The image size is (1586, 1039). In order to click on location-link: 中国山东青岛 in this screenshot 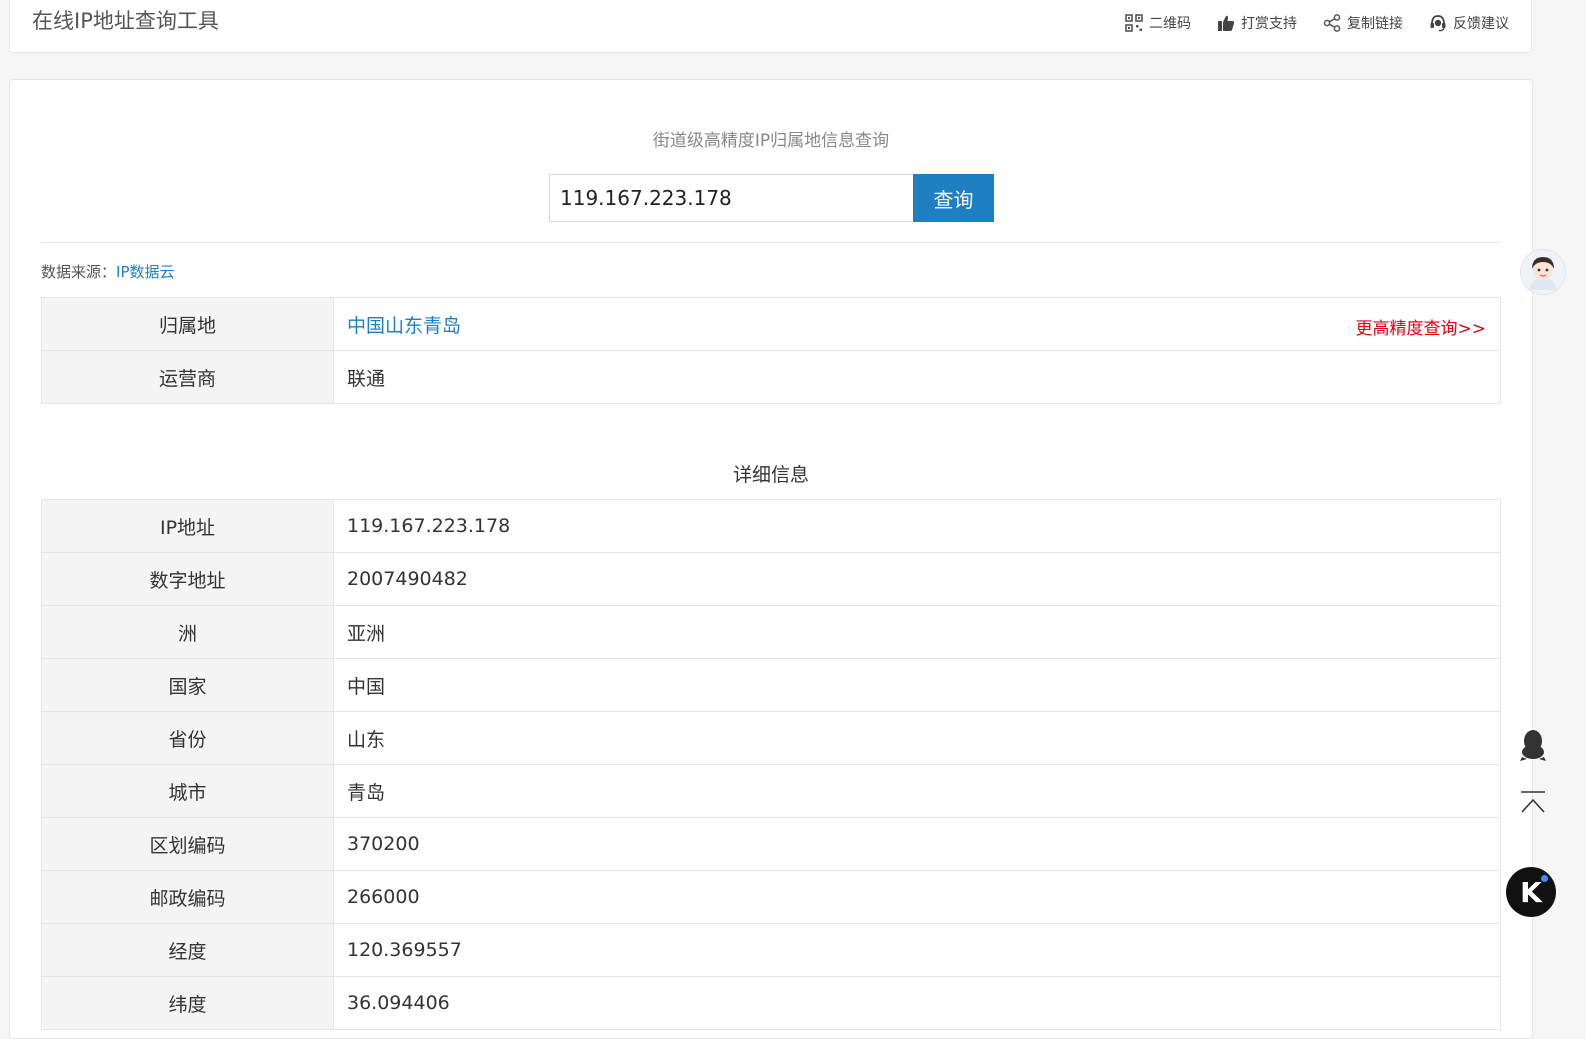, I will do `click(404, 326)`.